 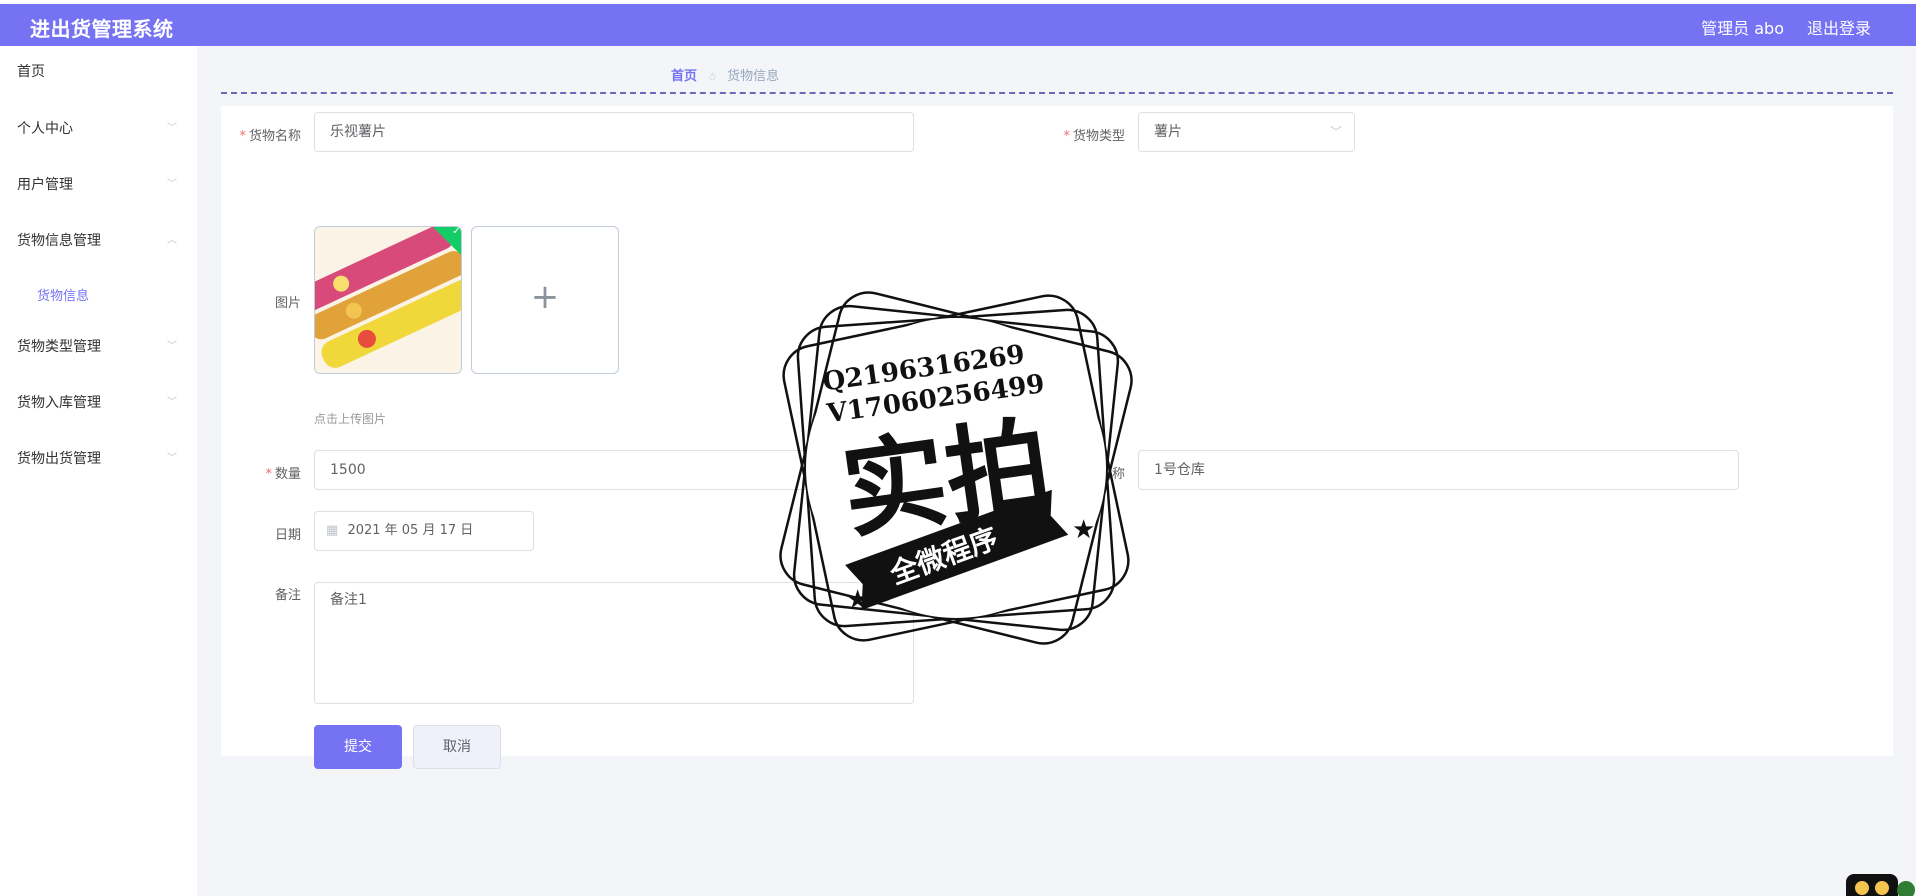 What do you see at coordinates (457, 747) in the screenshot?
I see `cancel-button: 取消` at bounding box center [457, 747].